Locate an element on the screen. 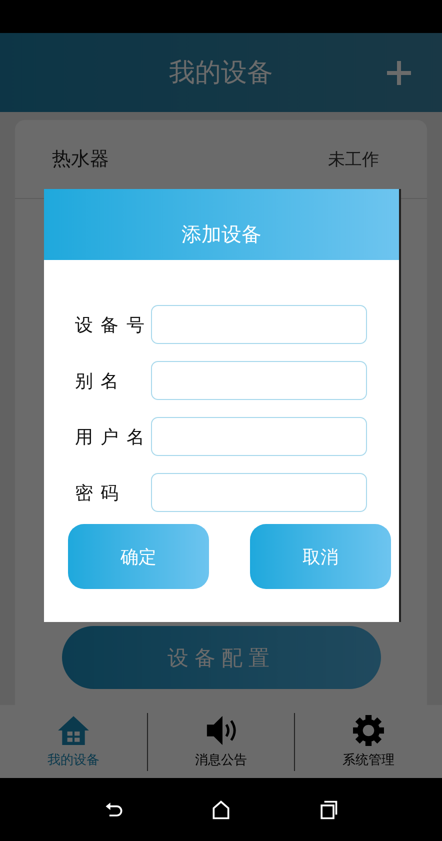  gear-icon is located at coordinates (369, 730).